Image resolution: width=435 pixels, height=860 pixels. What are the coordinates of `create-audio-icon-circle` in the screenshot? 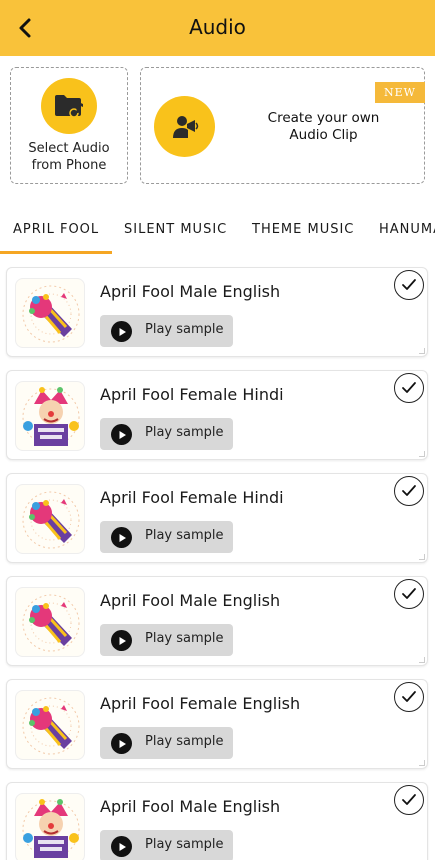 It's located at (184, 126).